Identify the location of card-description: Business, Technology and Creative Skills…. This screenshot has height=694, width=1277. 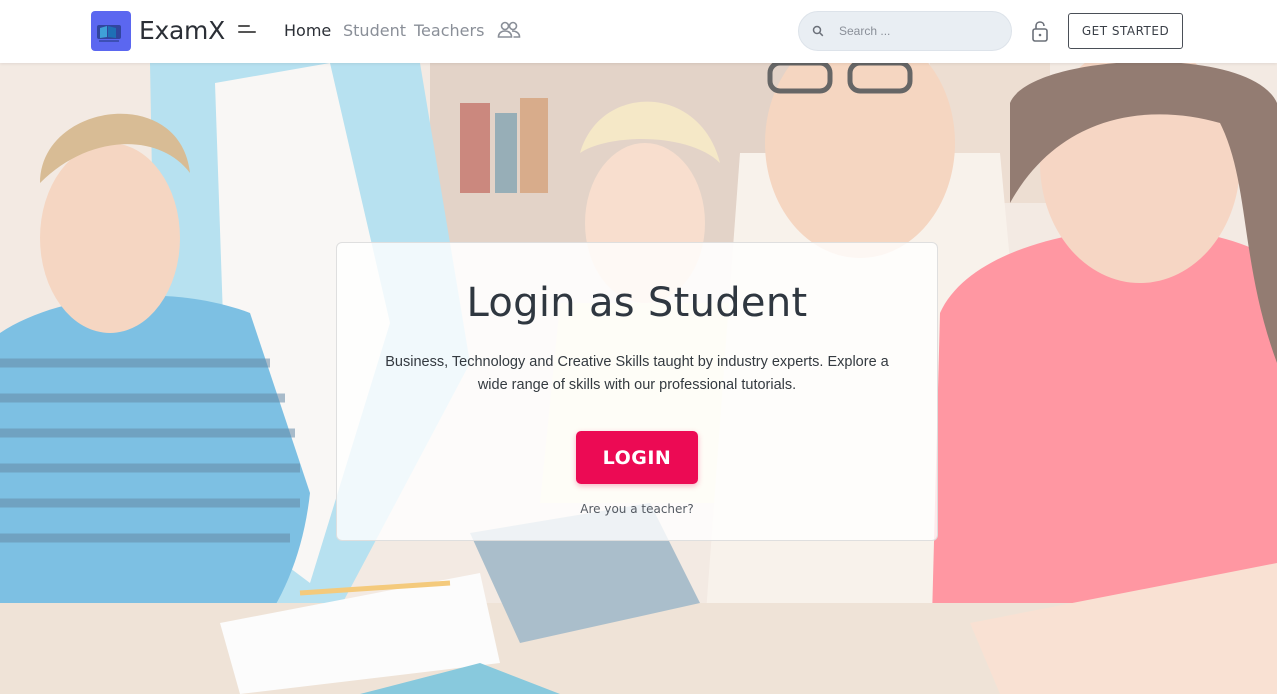
(637, 373).